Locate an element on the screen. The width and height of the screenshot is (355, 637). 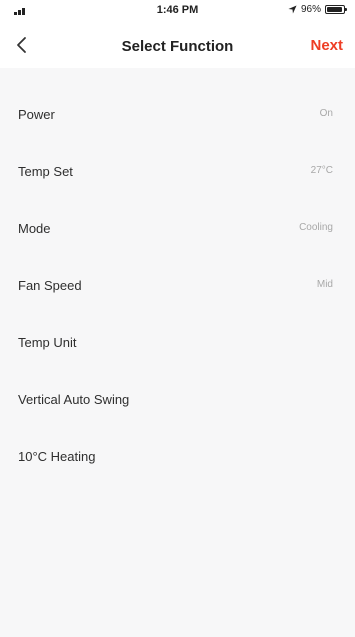
status-bar: 1:46 PM 96% is located at coordinates (177, 12).